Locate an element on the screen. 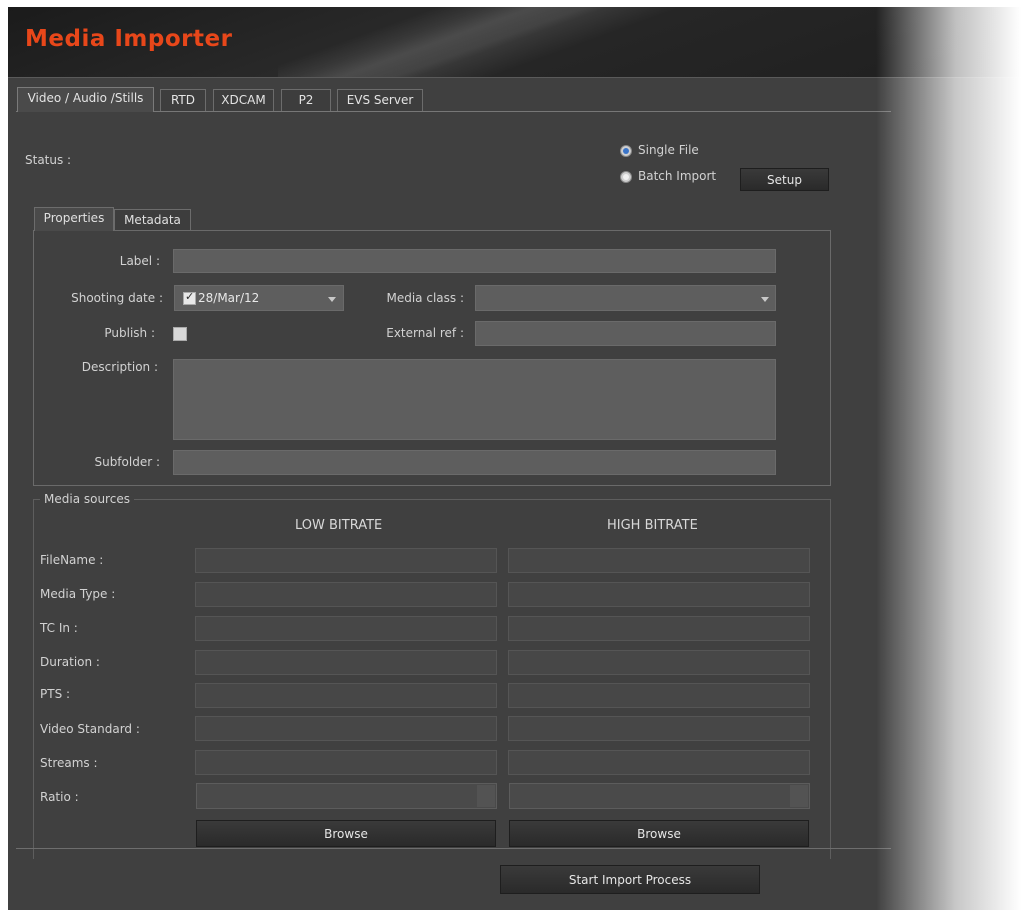 This screenshot has height=910, width=1021. tab-properties: Properties is located at coordinates (74, 219).